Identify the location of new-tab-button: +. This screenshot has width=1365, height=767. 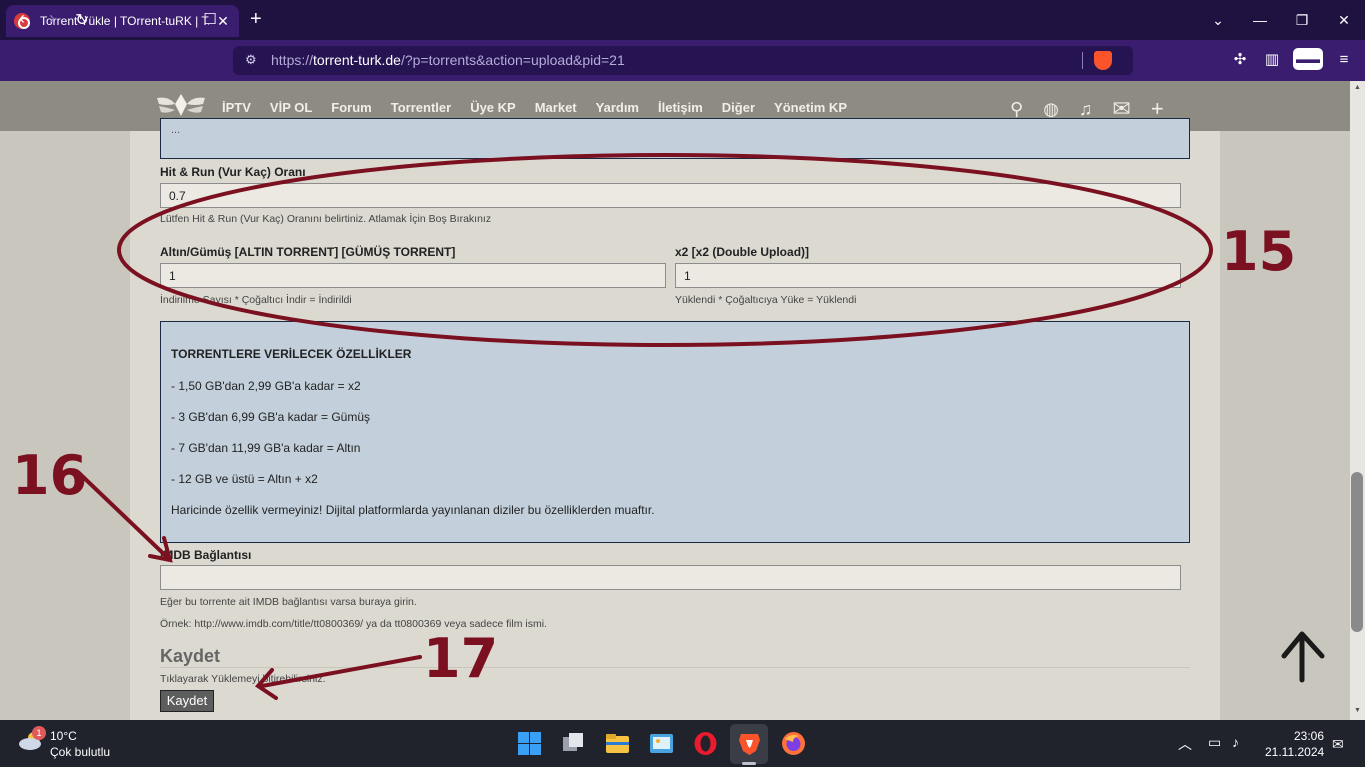
(256, 19).